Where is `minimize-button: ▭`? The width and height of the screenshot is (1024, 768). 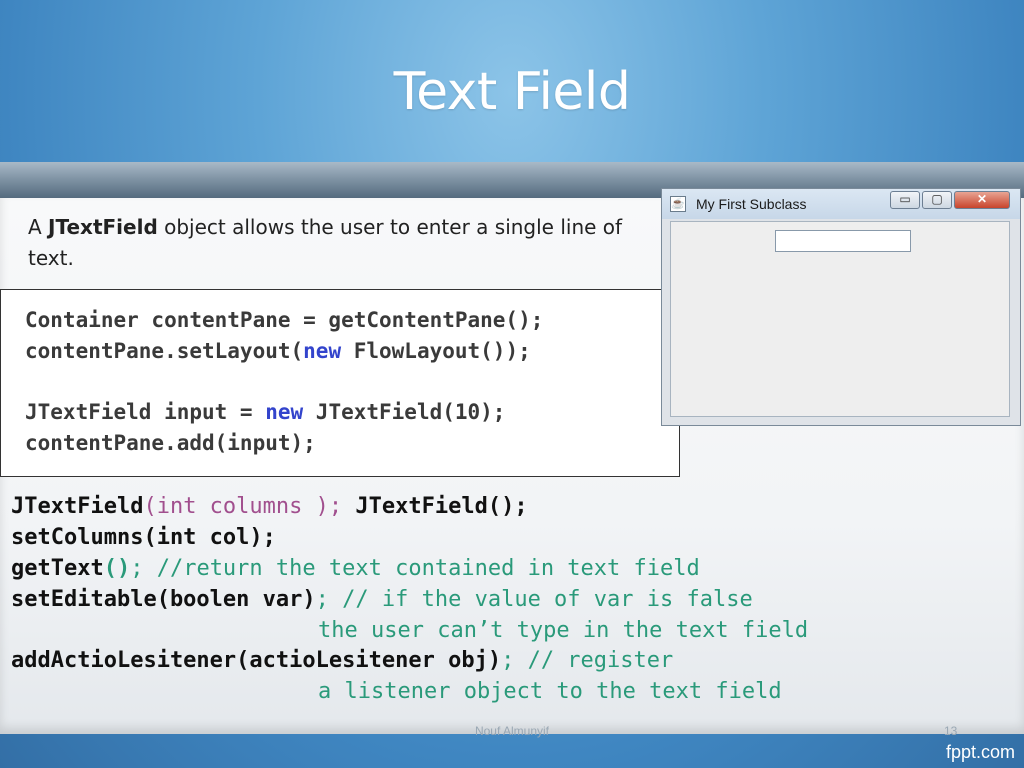
minimize-button: ▭ is located at coordinates (905, 200).